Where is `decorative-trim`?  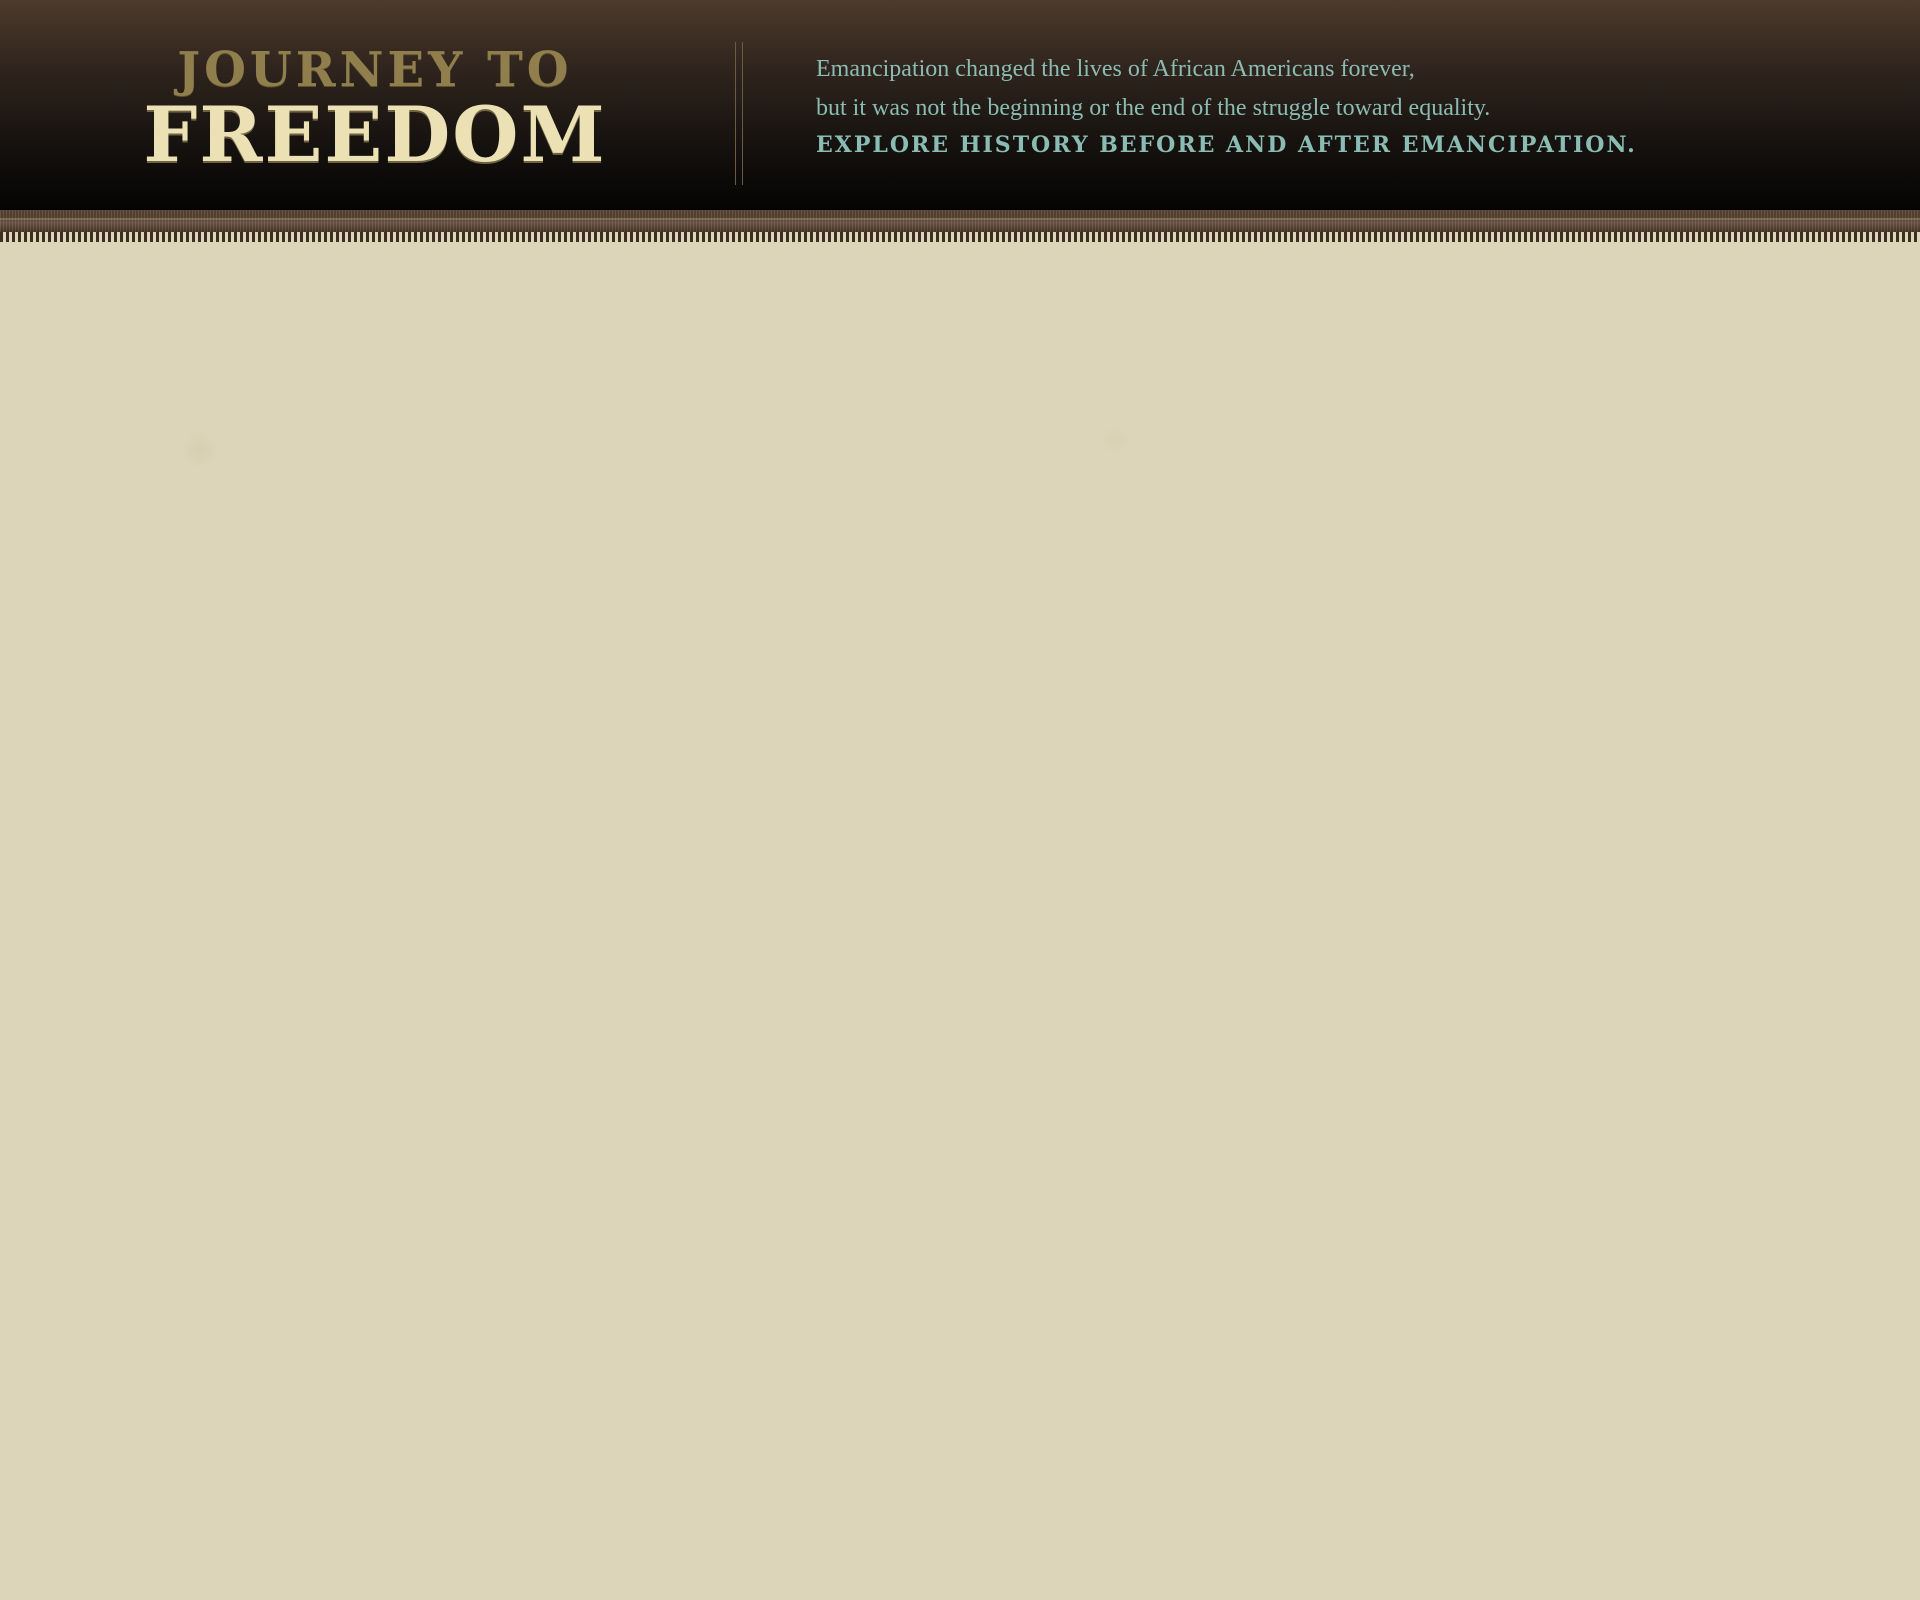
decorative-trim is located at coordinates (960, 227).